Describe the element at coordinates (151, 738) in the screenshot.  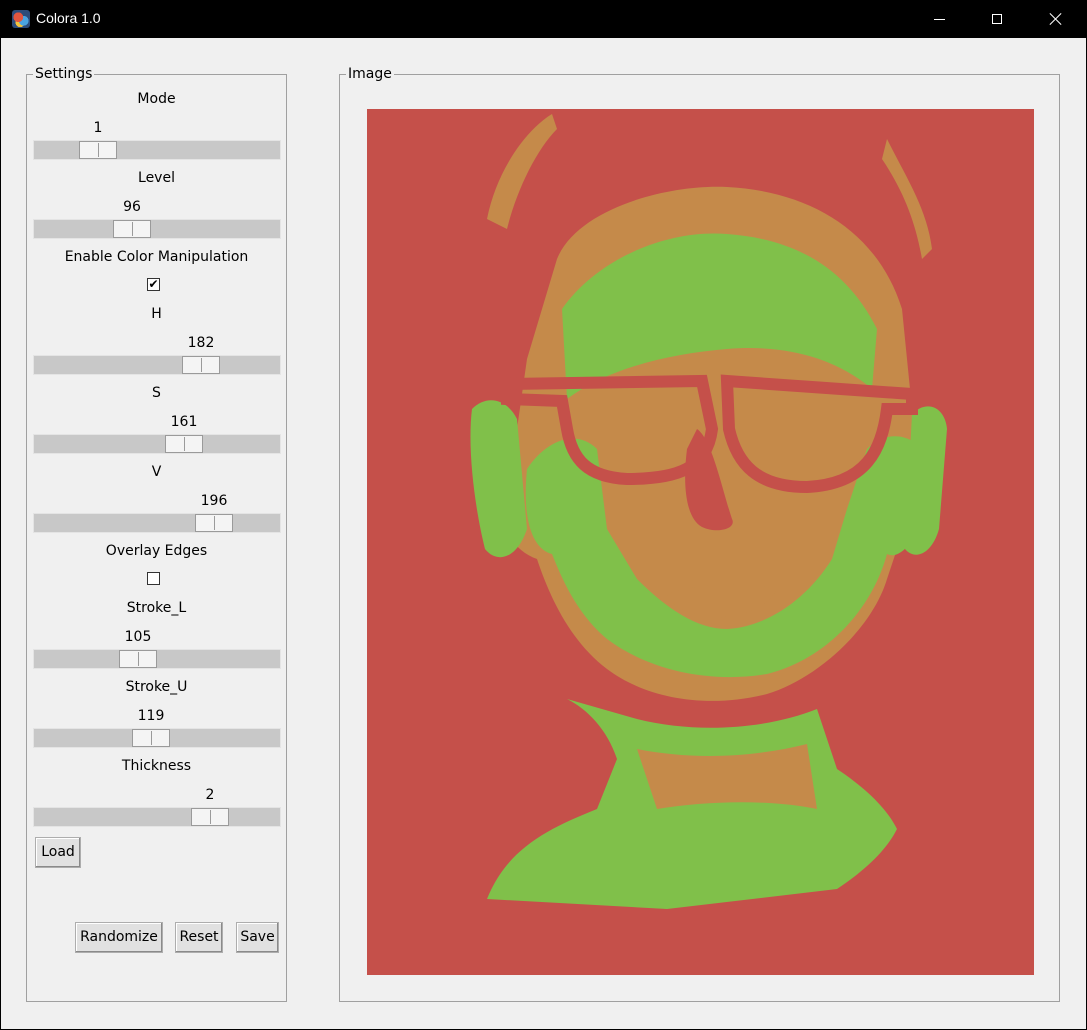
I see `stroke-u-slider-thumb` at that location.